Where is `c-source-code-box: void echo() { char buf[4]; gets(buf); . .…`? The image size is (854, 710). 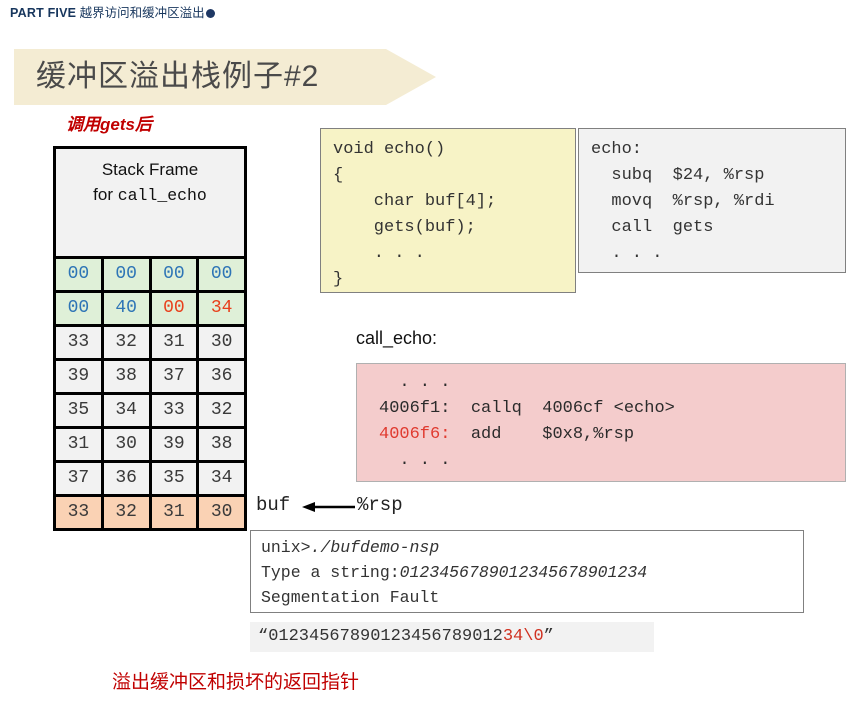 c-source-code-box: void echo() { char buf[4]; gets(buf); . .… is located at coordinates (448, 210).